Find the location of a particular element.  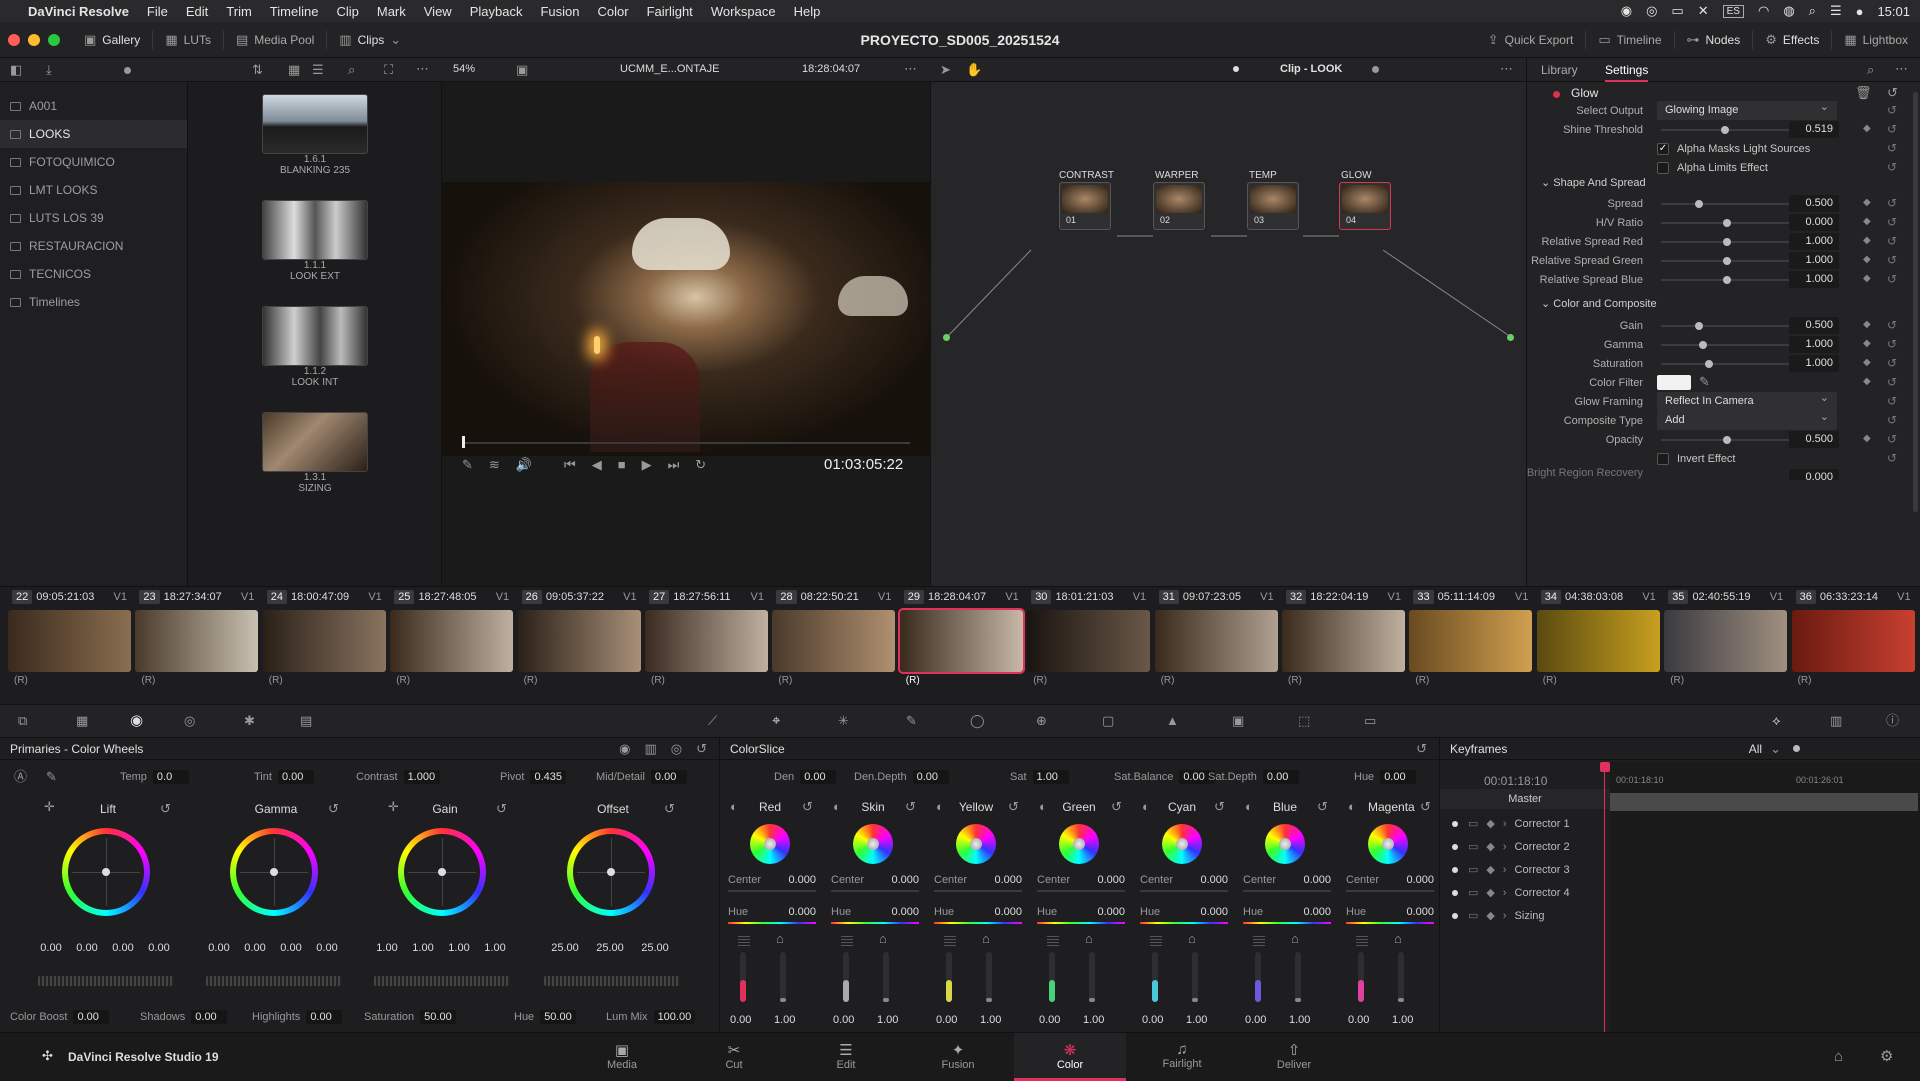

auto-balance-icon: Ⓐ is located at coordinates (20, 776).